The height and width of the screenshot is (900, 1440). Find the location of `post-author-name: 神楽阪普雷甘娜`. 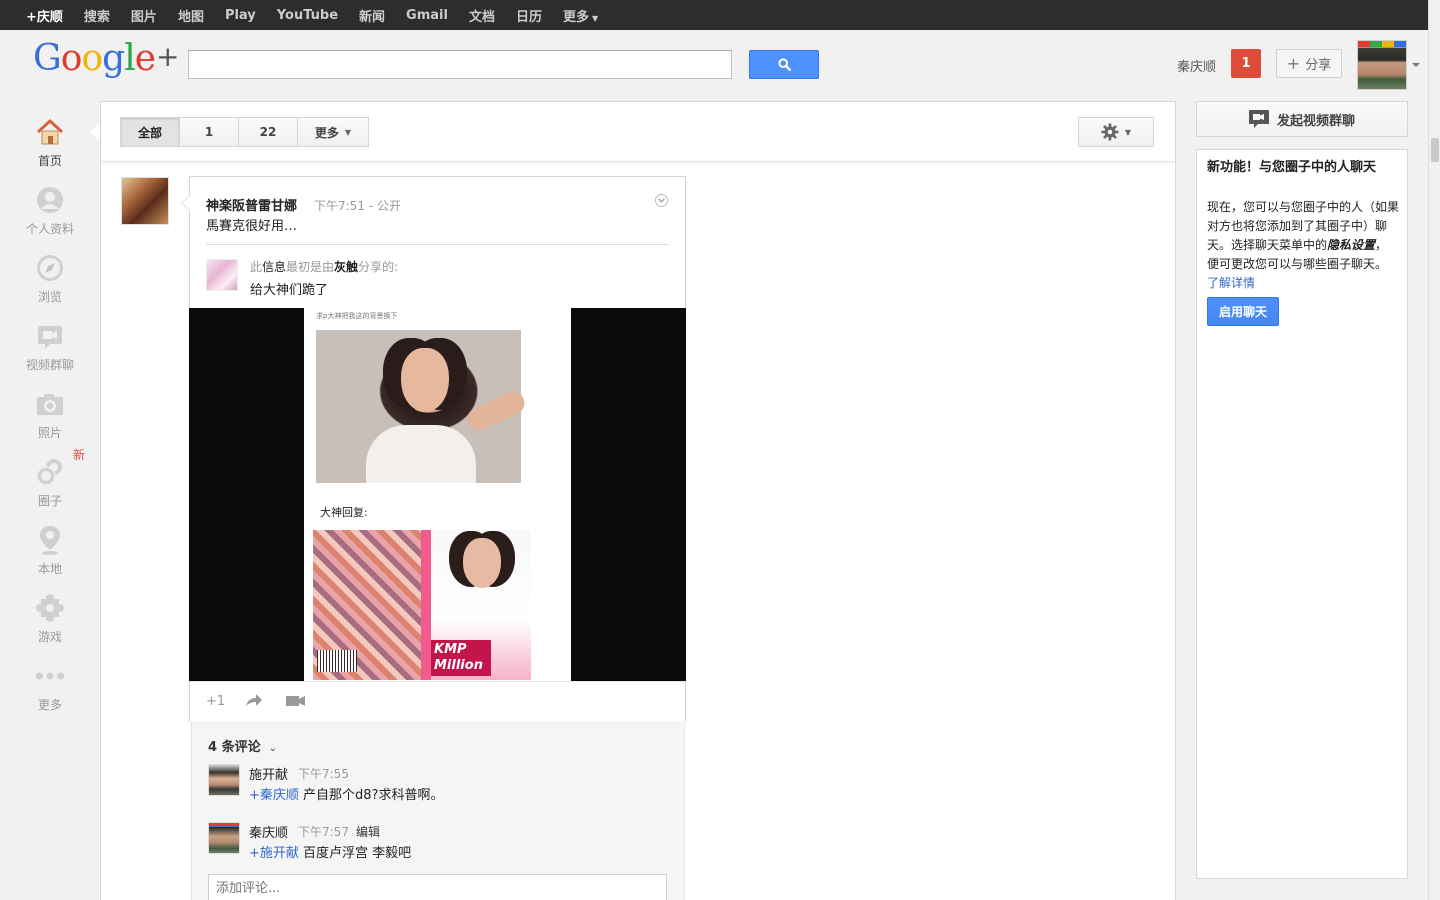

post-author-name: 神楽阪普雷甘娜 is located at coordinates (251, 204).